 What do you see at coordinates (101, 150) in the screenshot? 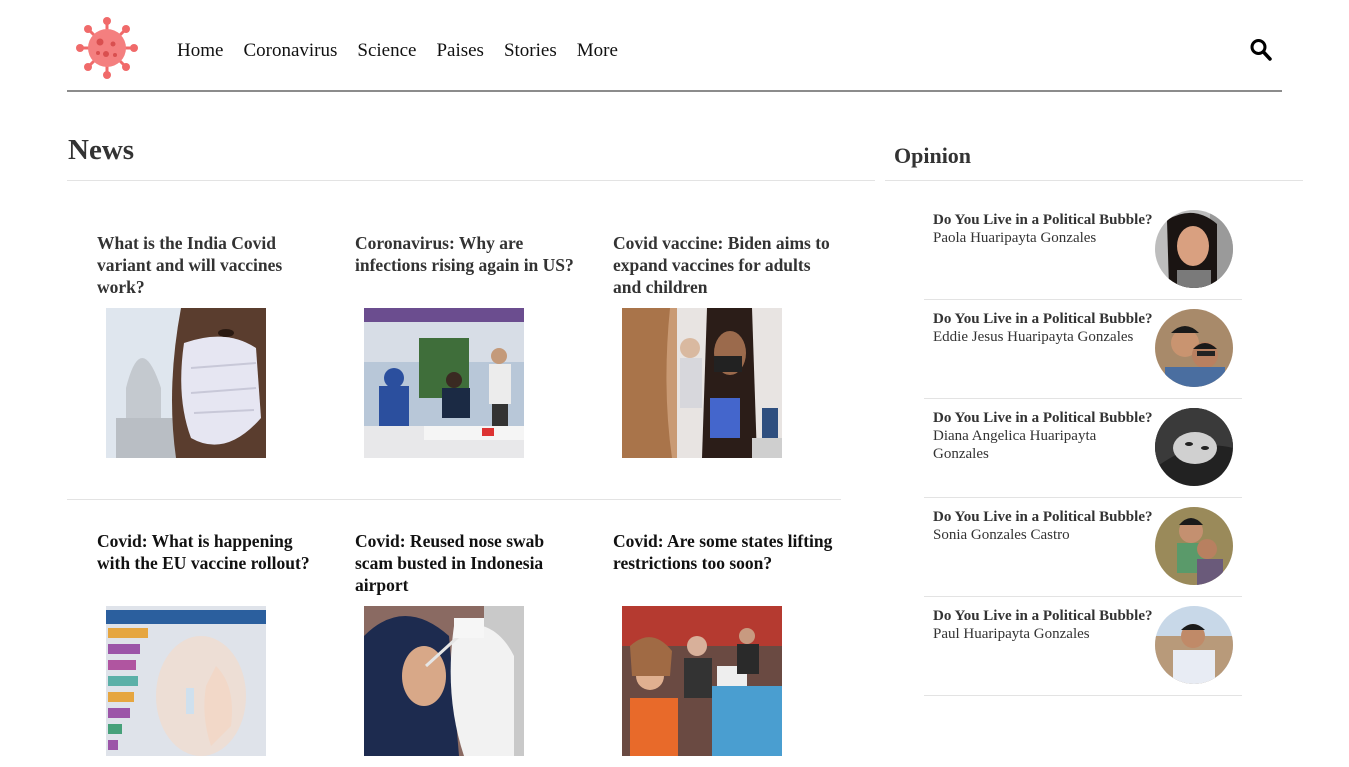
I see `news-heading: News` at bounding box center [101, 150].